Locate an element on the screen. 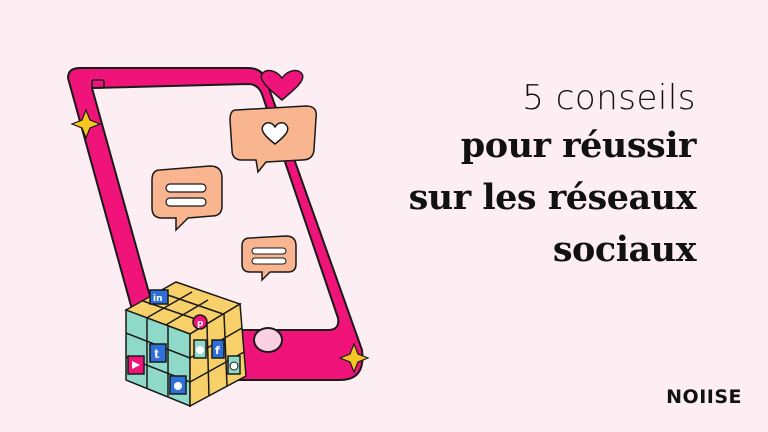  headline-line-4: sociaux is located at coordinates (624, 249).